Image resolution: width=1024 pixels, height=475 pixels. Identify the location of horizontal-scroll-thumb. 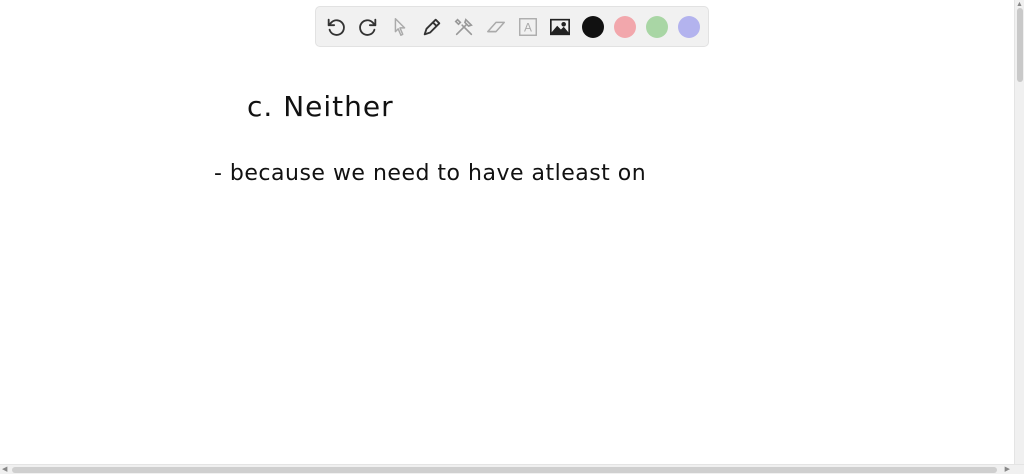
(504, 470).